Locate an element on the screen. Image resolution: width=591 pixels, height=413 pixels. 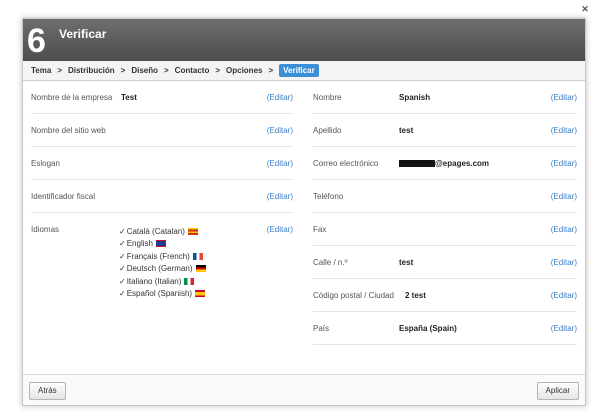
edit-fax-link: (Editar) is located at coordinates (564, 229).